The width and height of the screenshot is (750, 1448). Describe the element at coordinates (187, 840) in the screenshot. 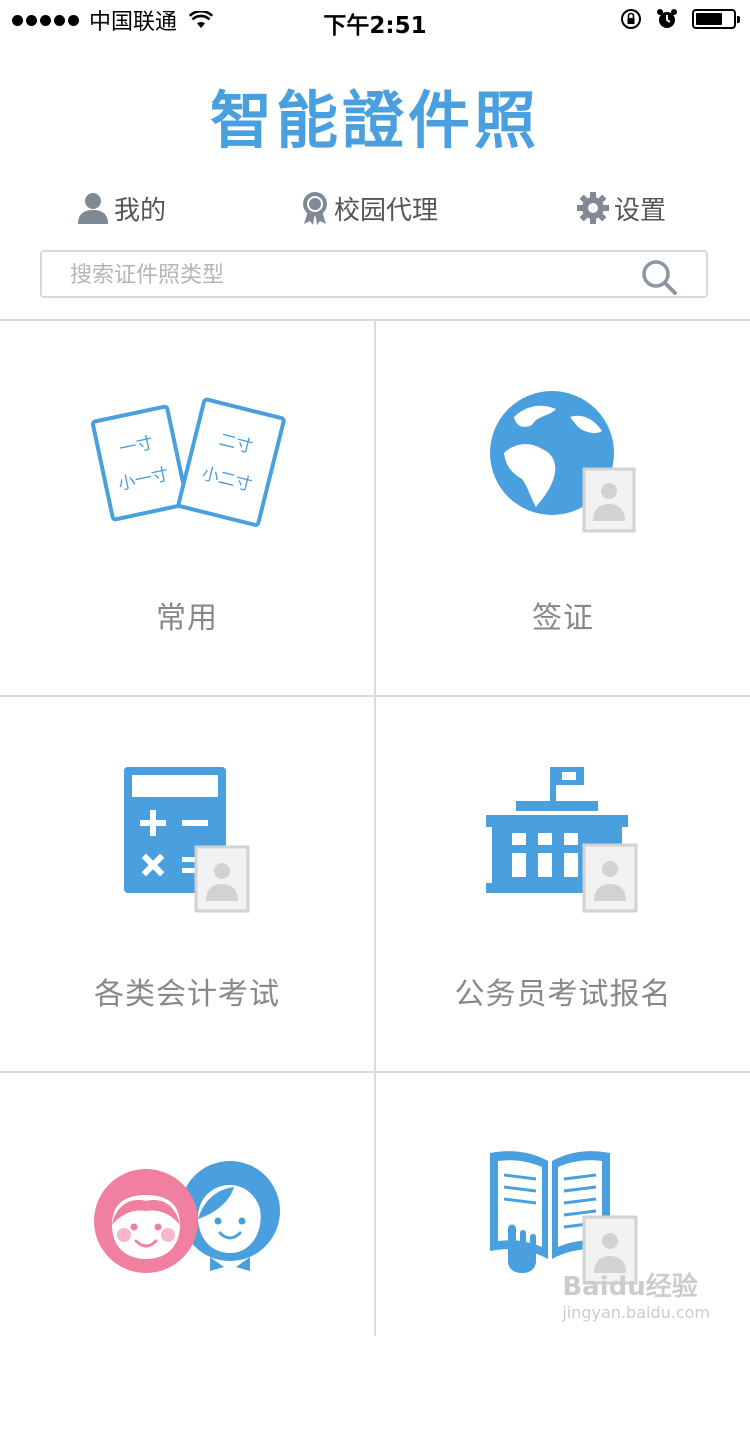

I see `calculator-photo-icon` at that location.